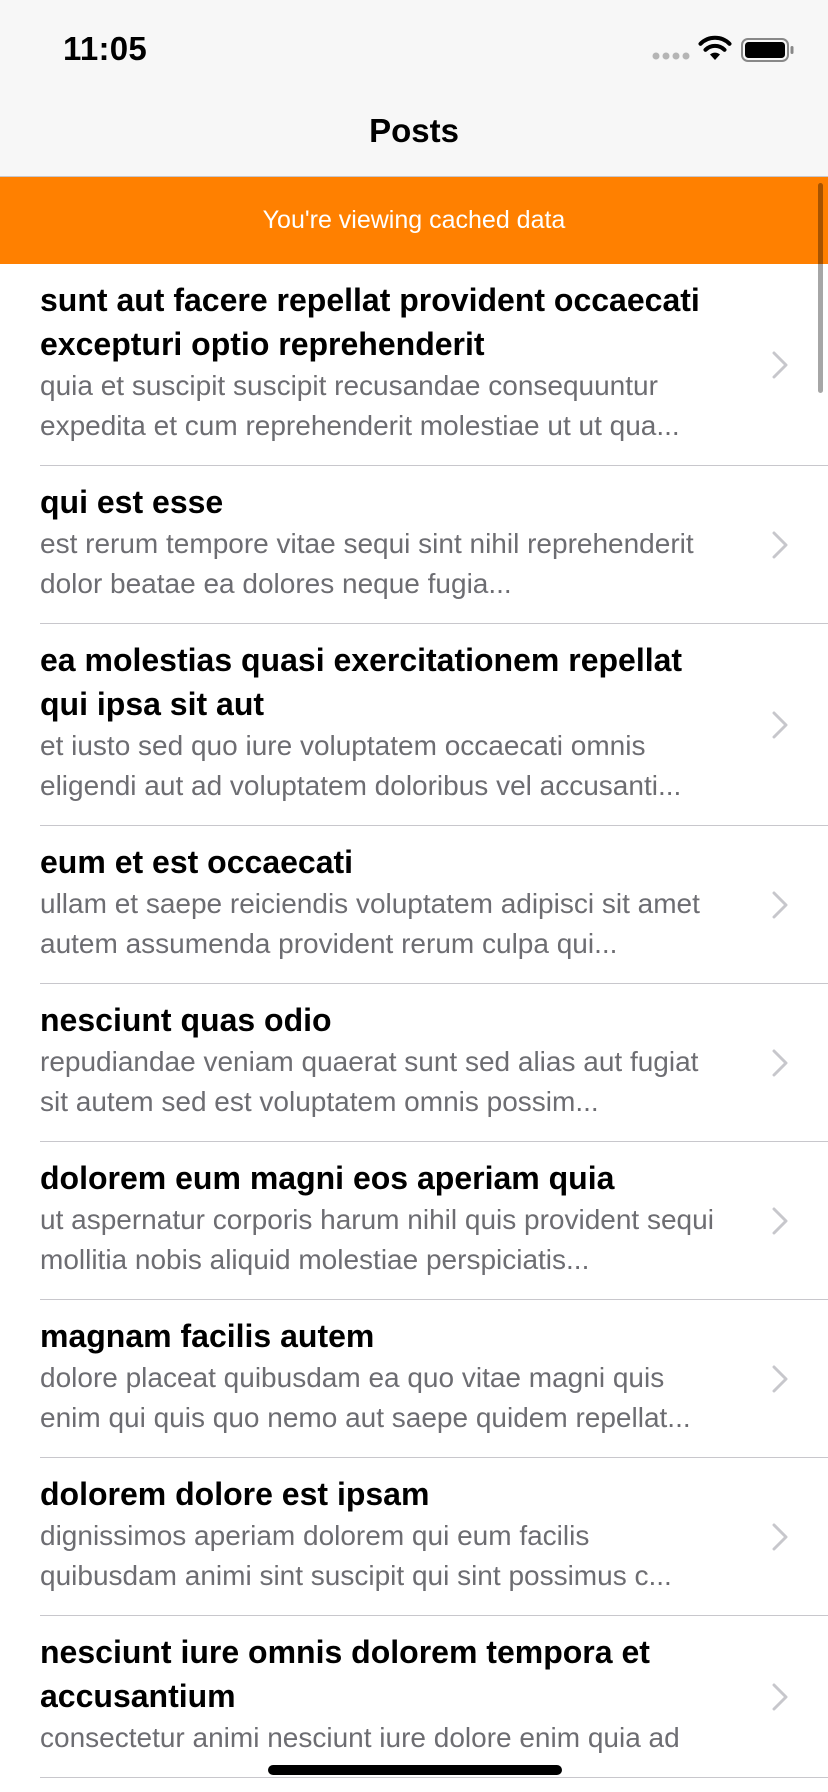 This screenshot has height=1792, width=828. I want to click on battery-icon, so click(767, 50).